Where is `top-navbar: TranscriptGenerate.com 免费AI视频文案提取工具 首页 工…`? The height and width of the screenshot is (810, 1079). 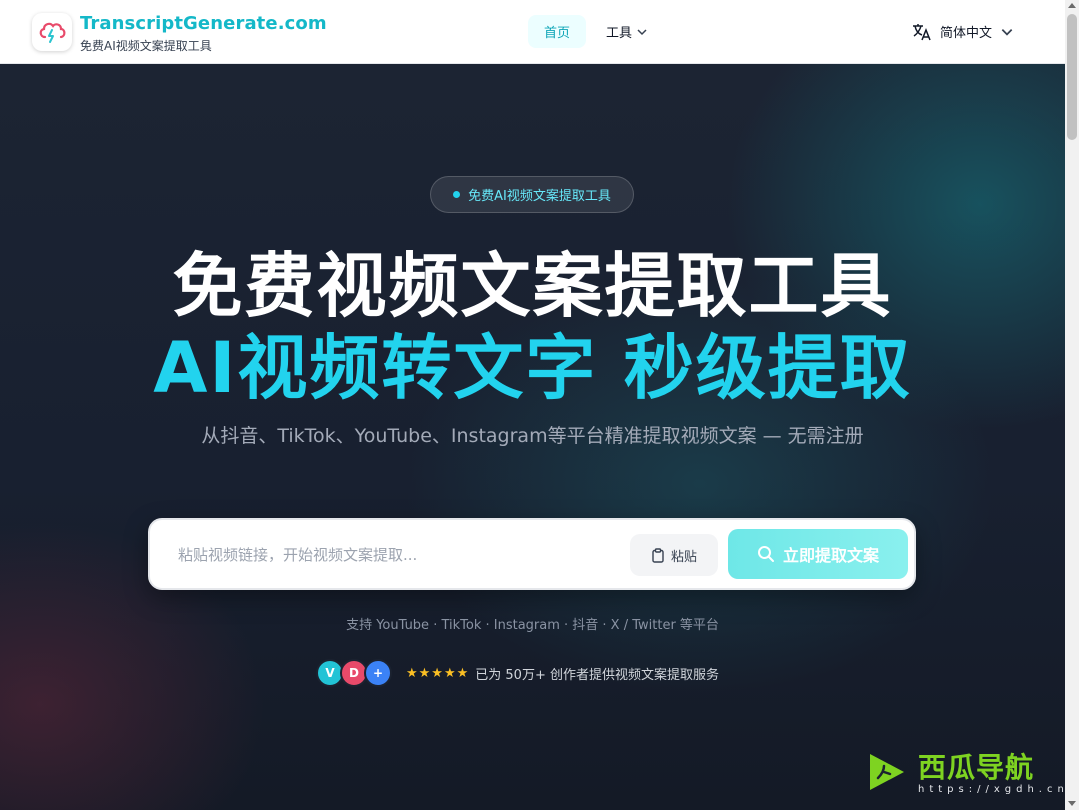 top-navbar: TranscriptGenerate.com 免费AI视频文案提取工具 首页 工… is located at coordinates (532, 32).